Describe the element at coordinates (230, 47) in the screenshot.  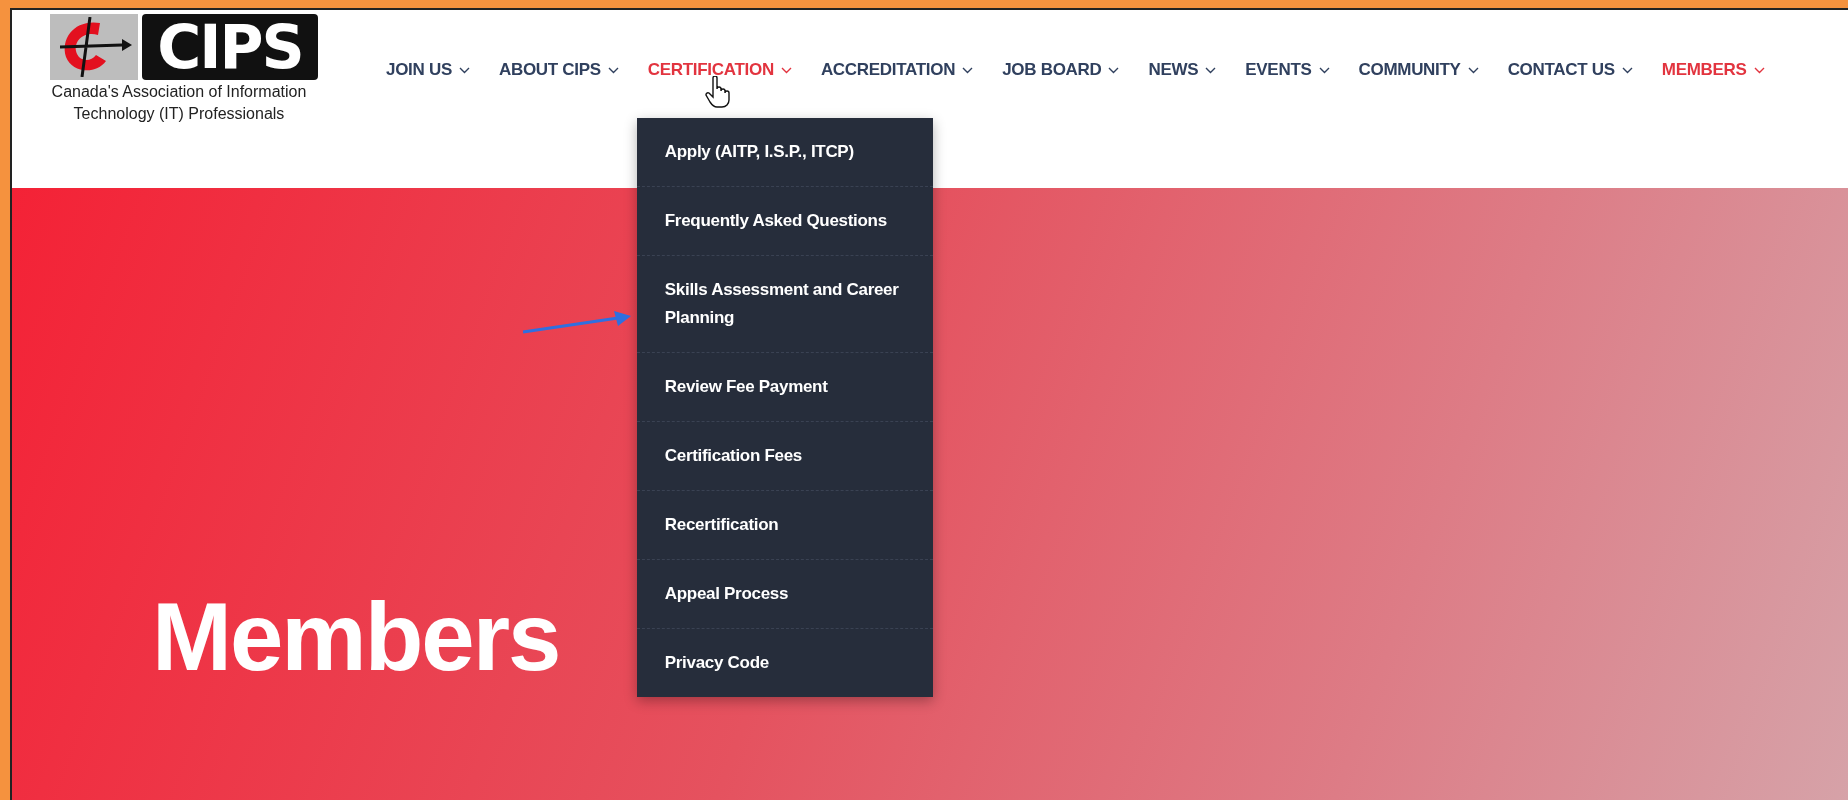
I see `logo-wordmark: CIPS` at that location.